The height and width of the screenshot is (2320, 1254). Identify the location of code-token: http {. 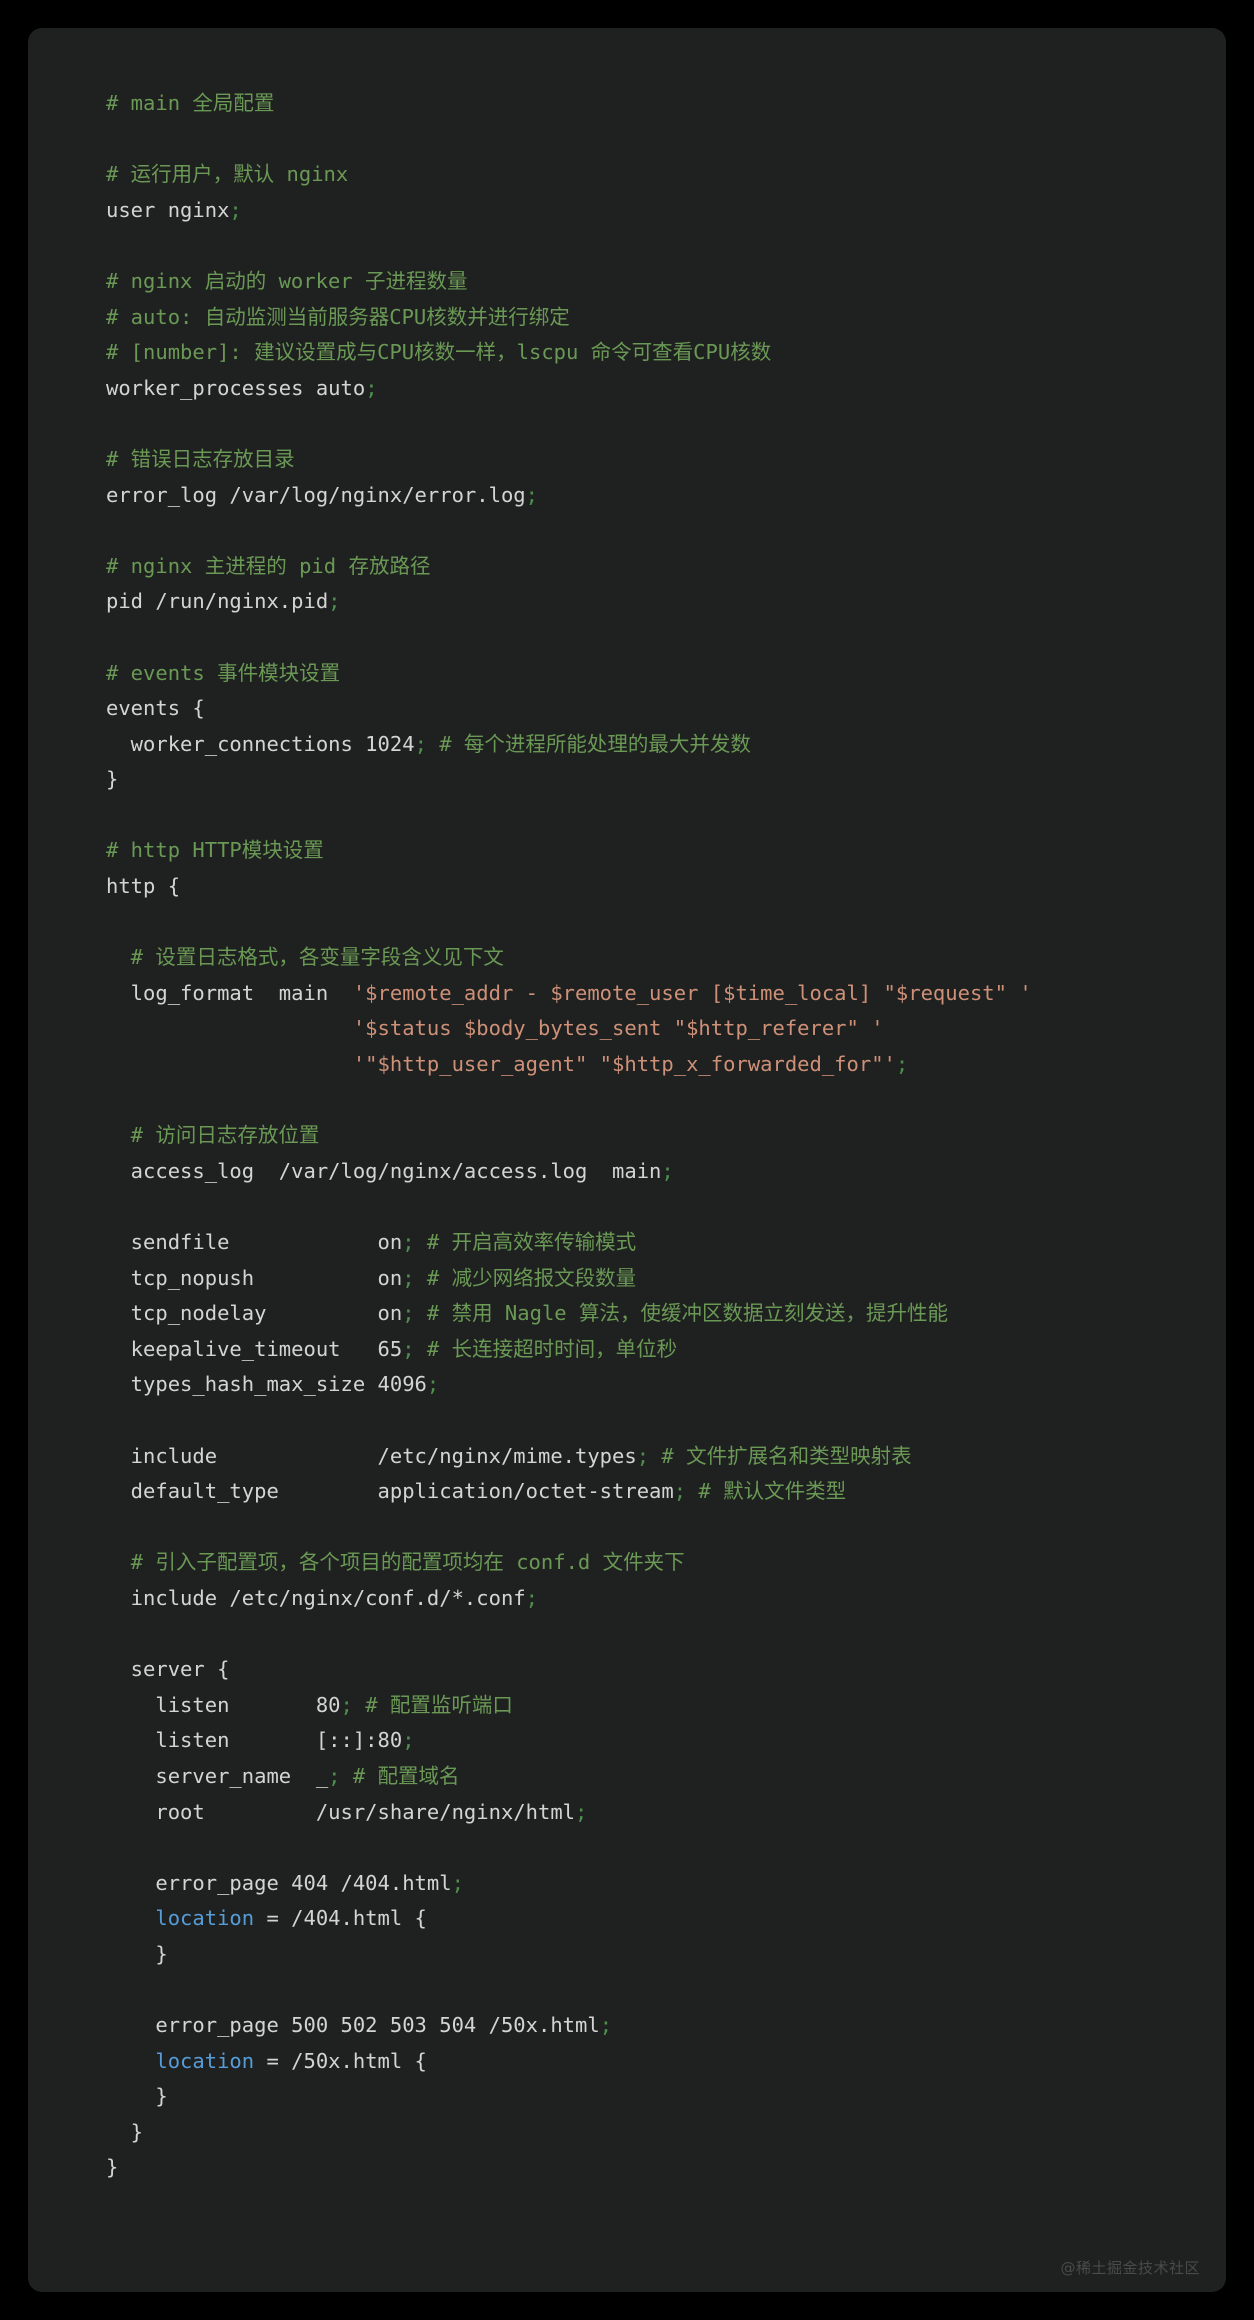
(143, 886).